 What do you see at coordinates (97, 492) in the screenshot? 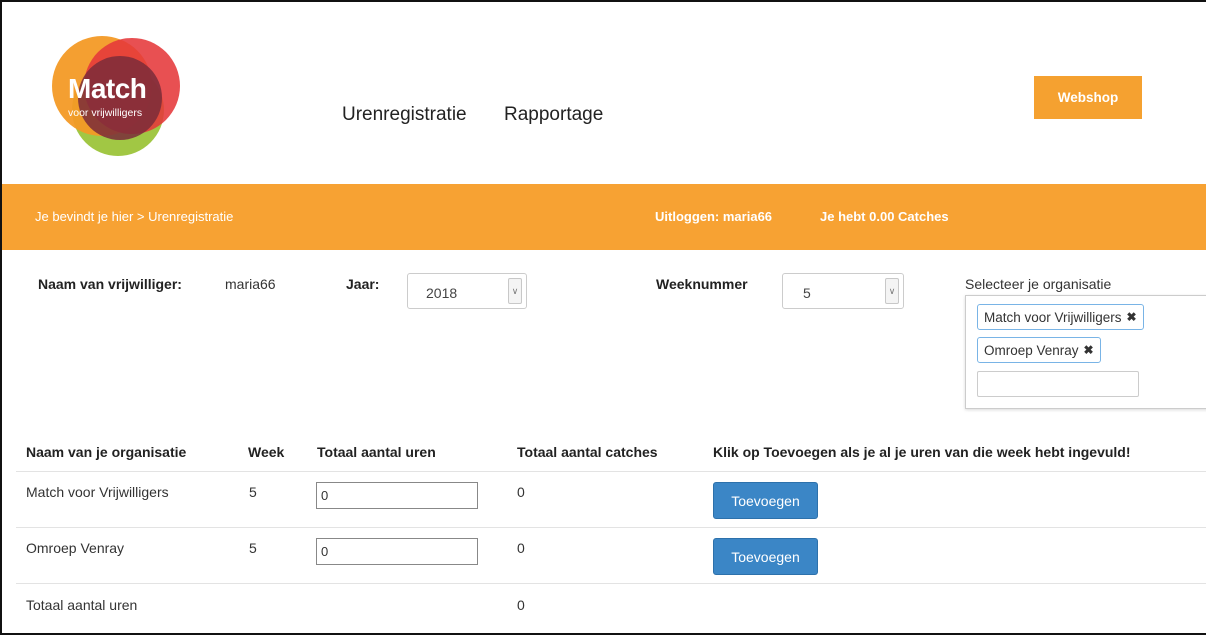
I see `row-organisation: Match voor Vrijwilligers` at bounding box center [97, 492].